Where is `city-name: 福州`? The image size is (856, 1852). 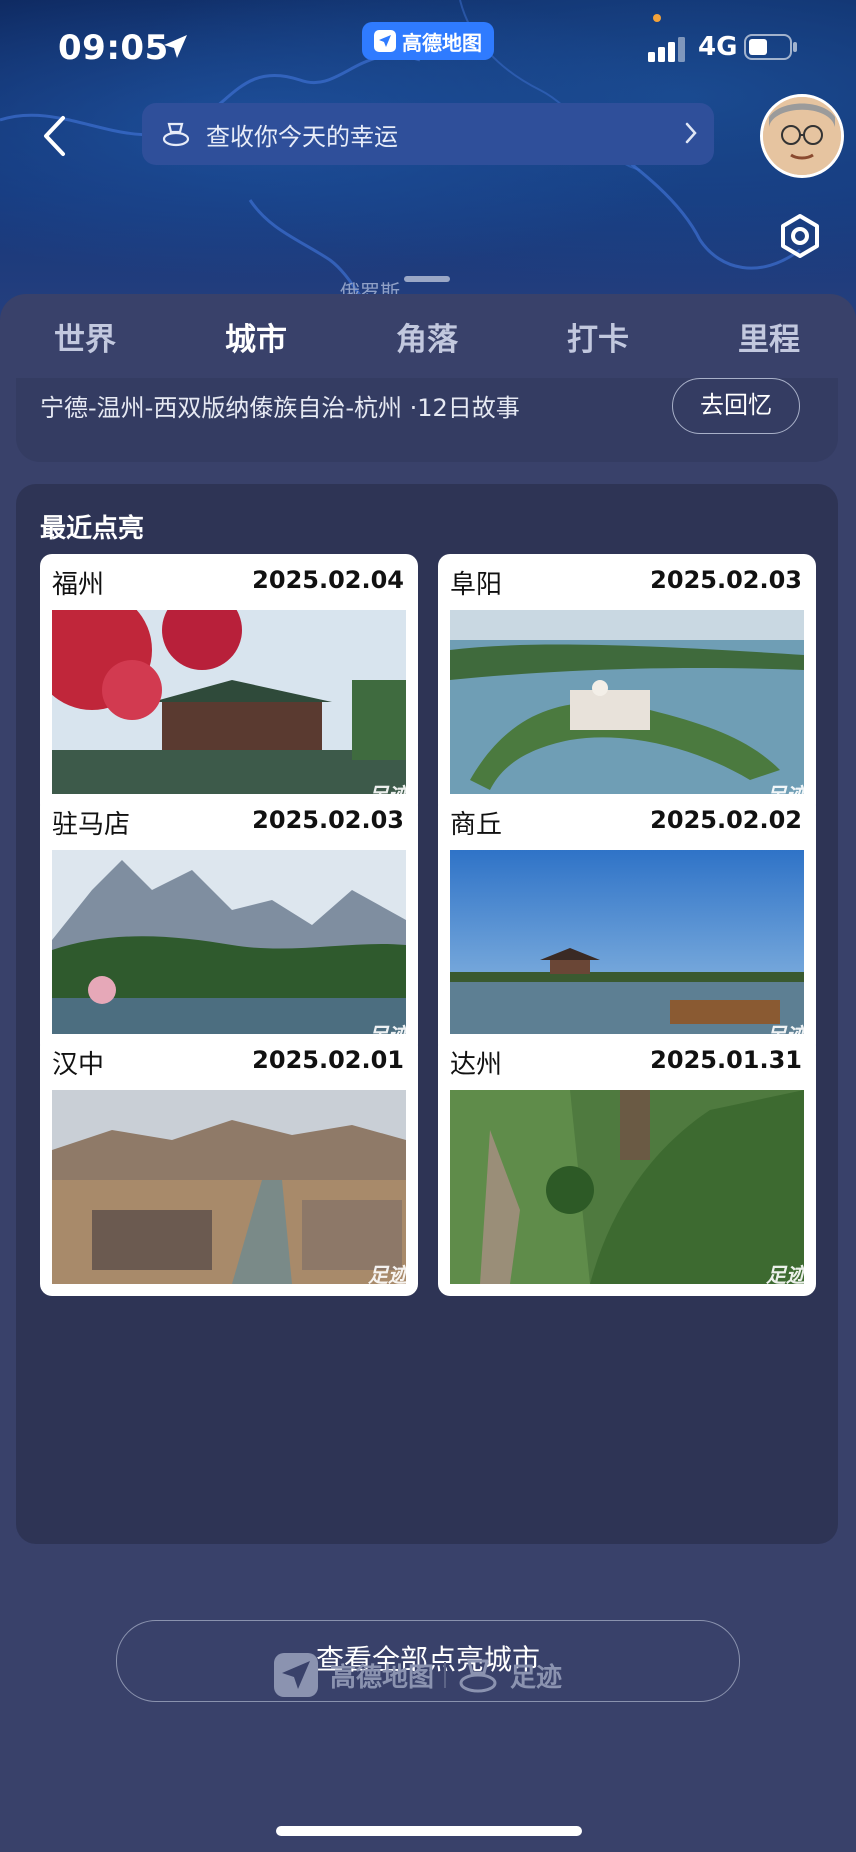
city-name: 福州 is located at coordinates (78, 585).